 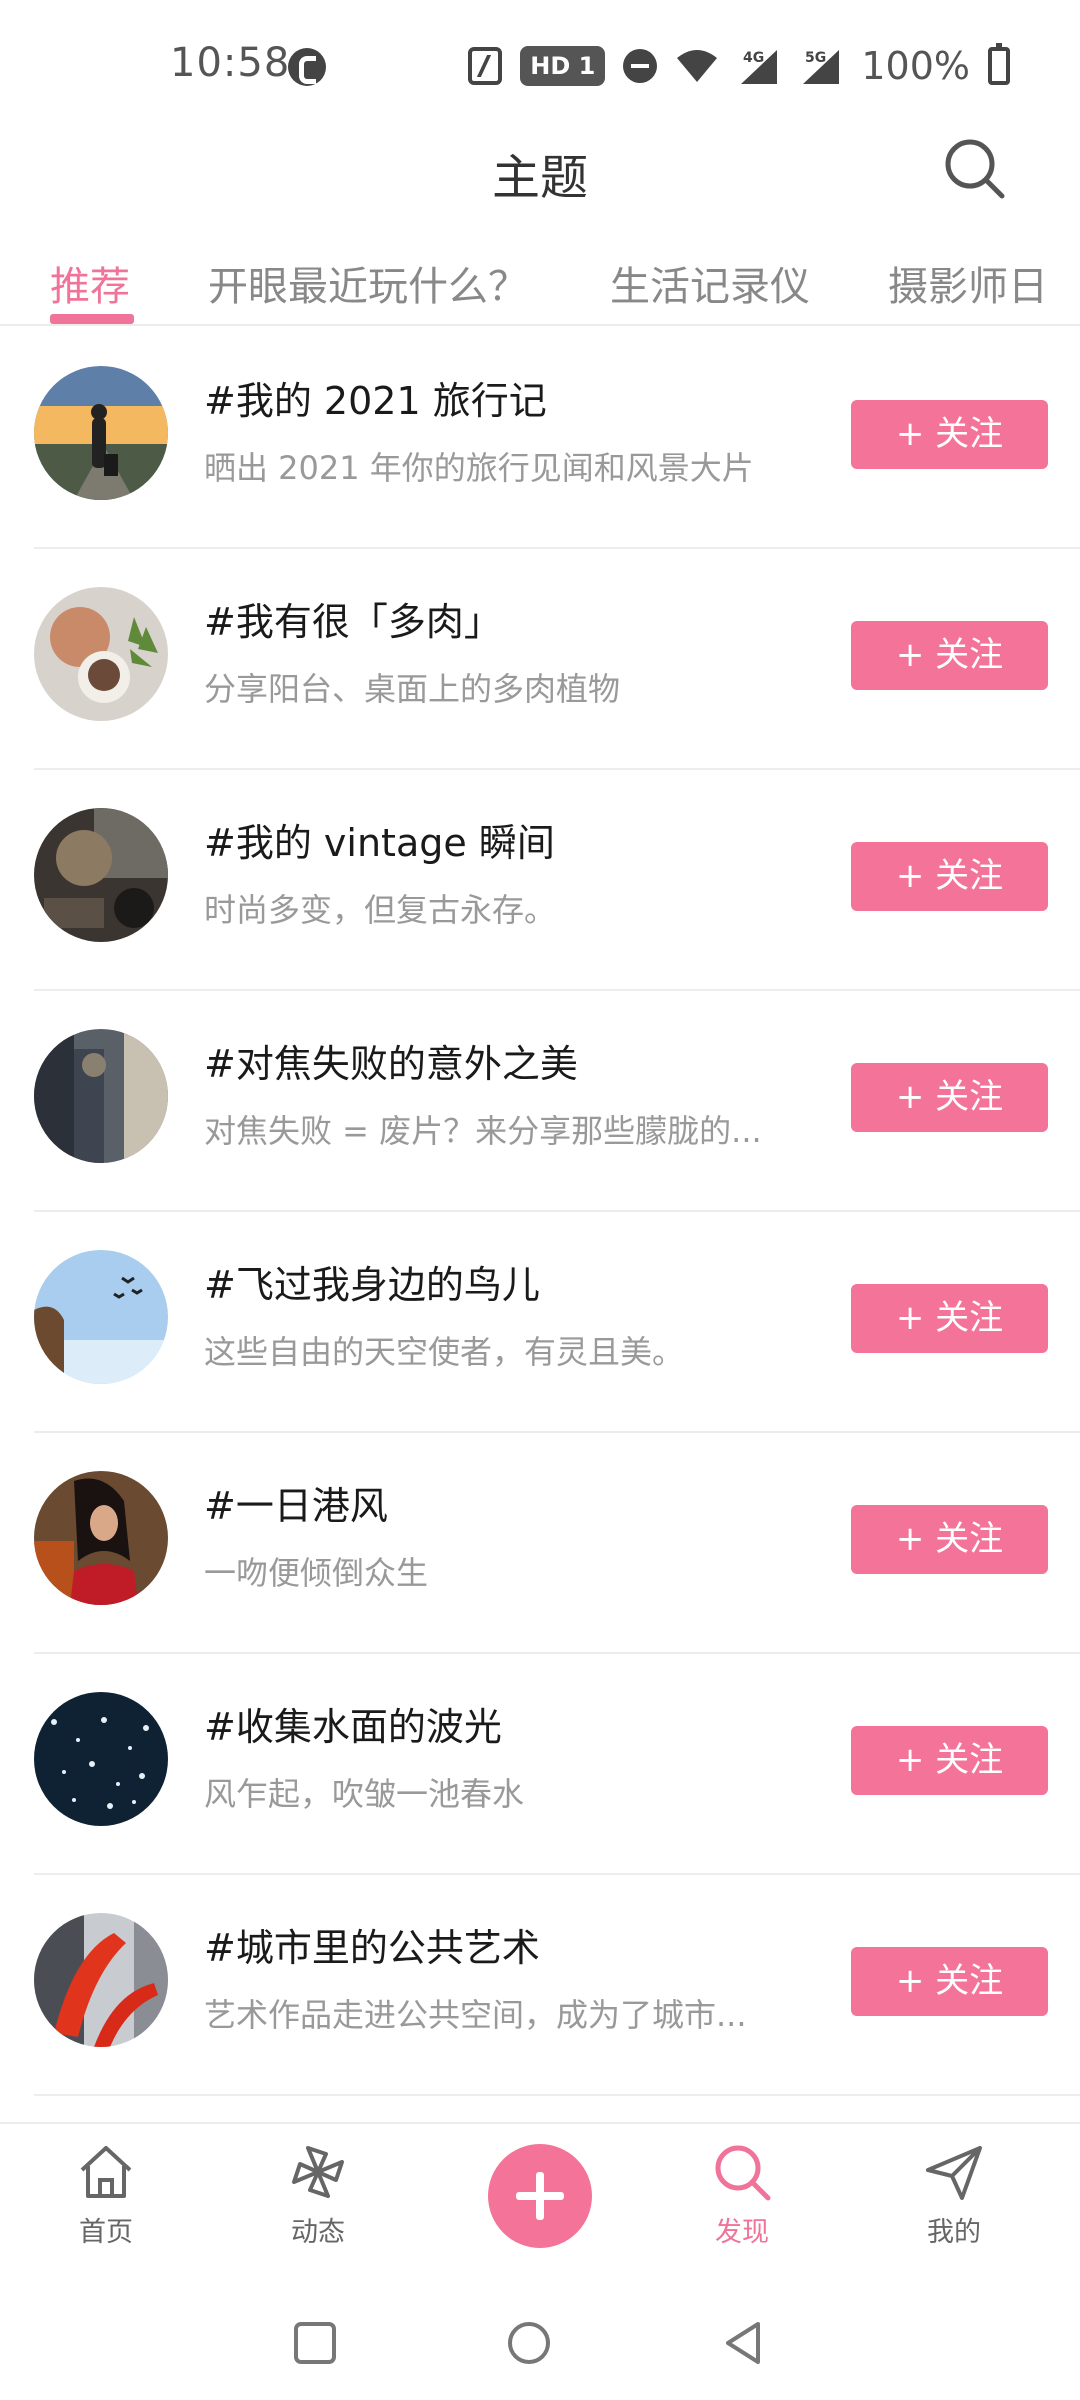 I want to click on topic-title: #我的 vintage 瞬间, so click(x=379, y=843).